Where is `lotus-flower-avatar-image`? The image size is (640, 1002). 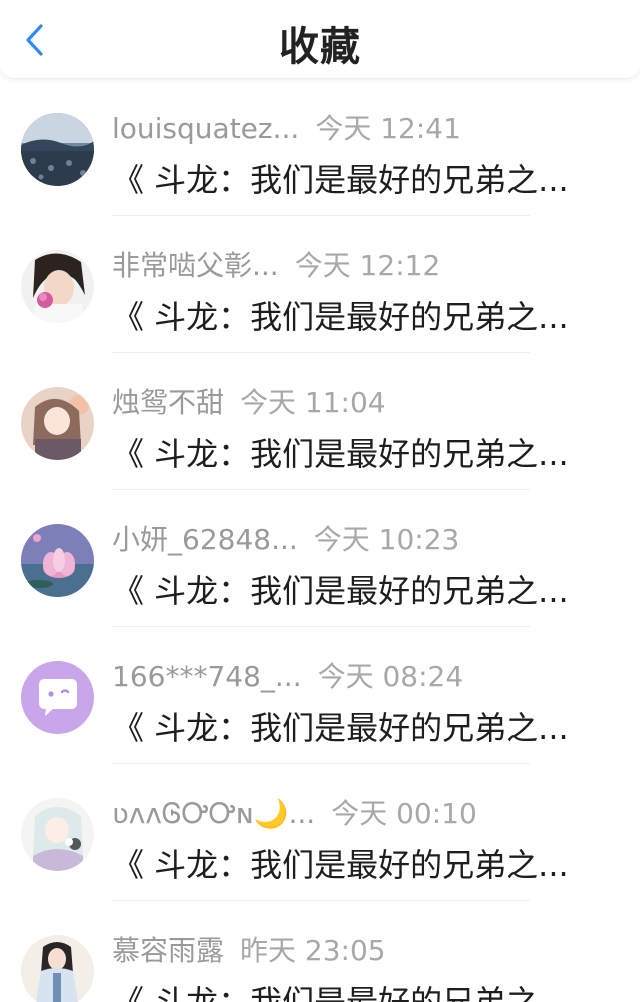
lotus-flower-avatar-image is located at coordinates (57, 560).